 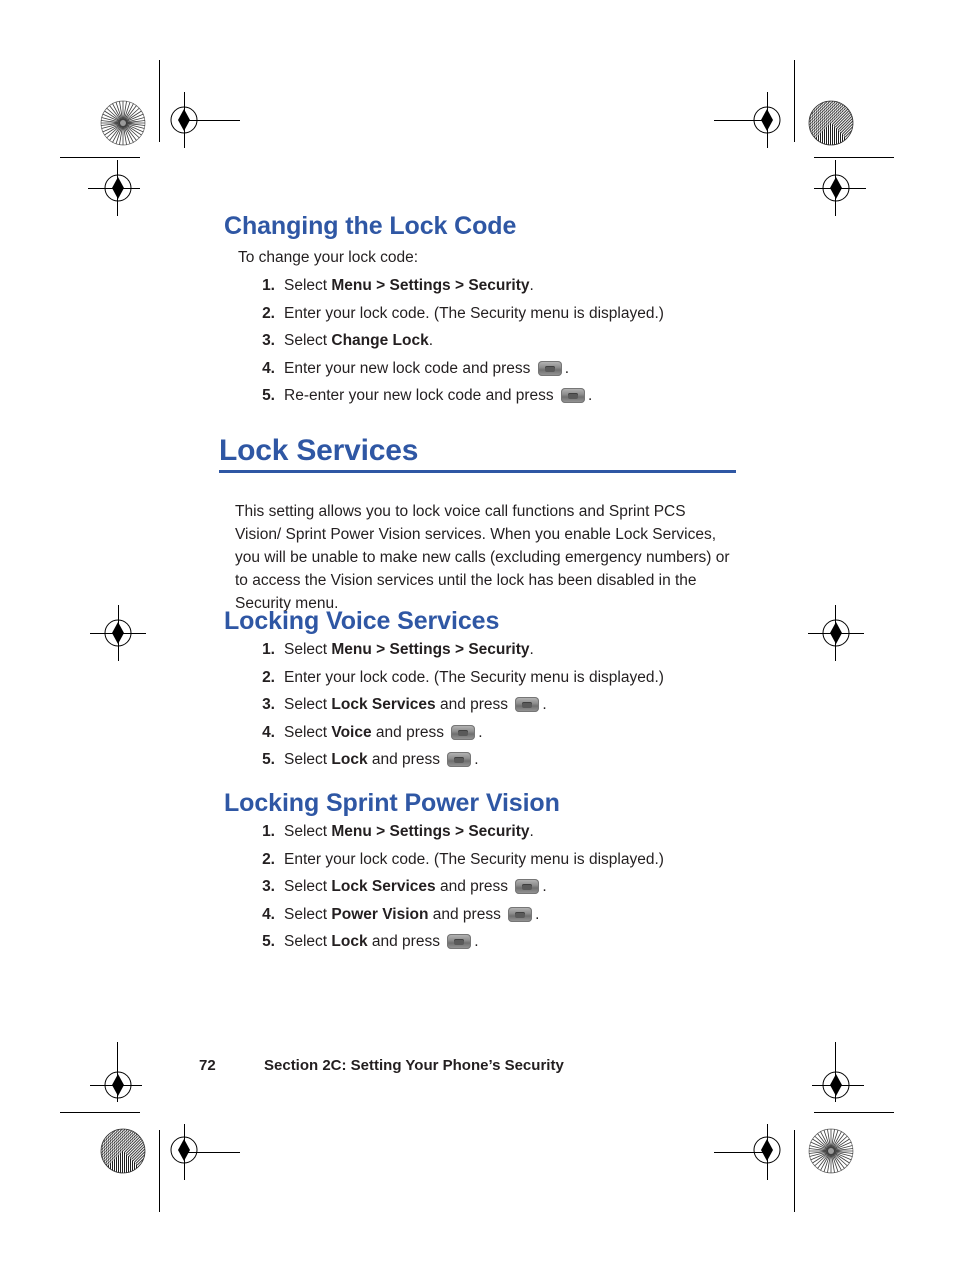 I want to click on heading-lock-services: Lock Services, so click(x=319, y=450).